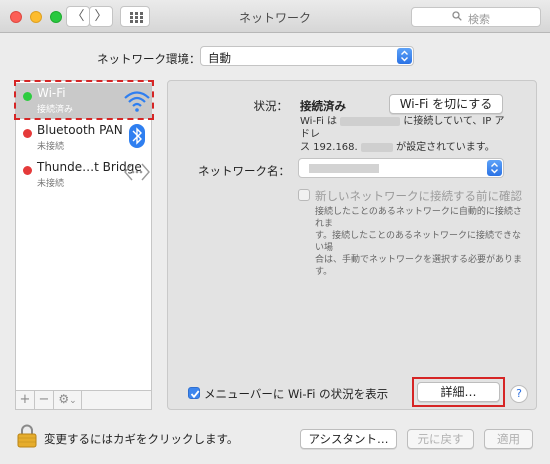 The width and height of the screenshot is (550, 464). What do you see at coordinates (149, 59) in the screenshot?
I see `location-label: ネットワーク環境：` at bounding box center [149, 59].